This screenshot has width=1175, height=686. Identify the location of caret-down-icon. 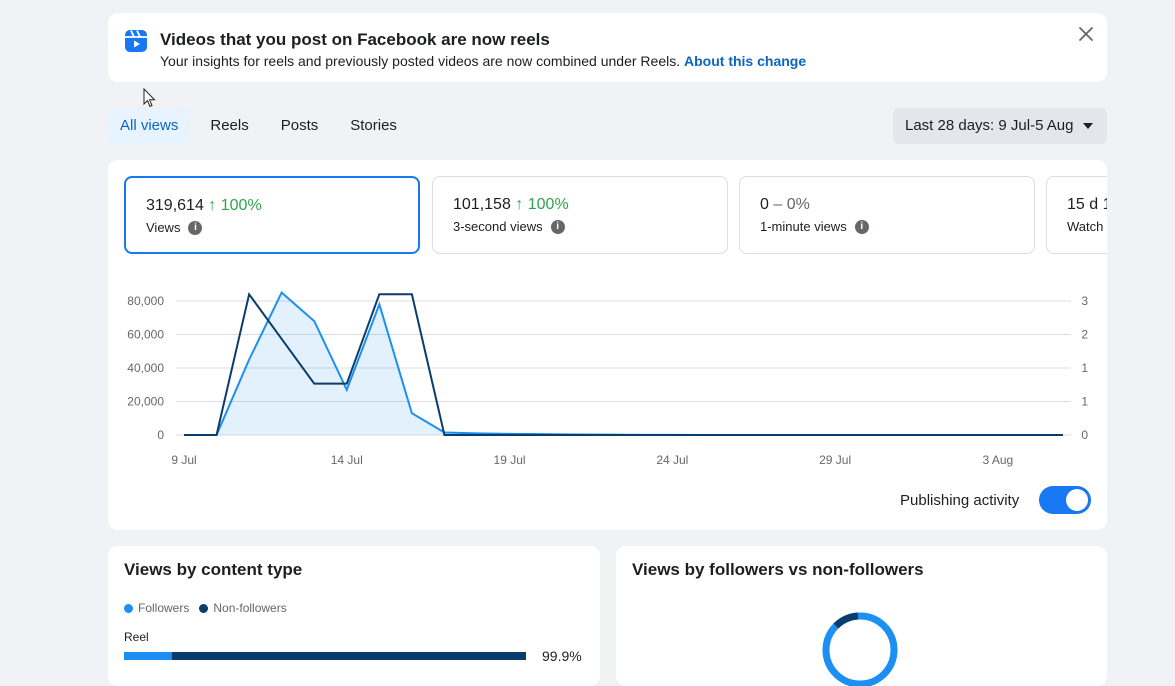
(1088, 126).